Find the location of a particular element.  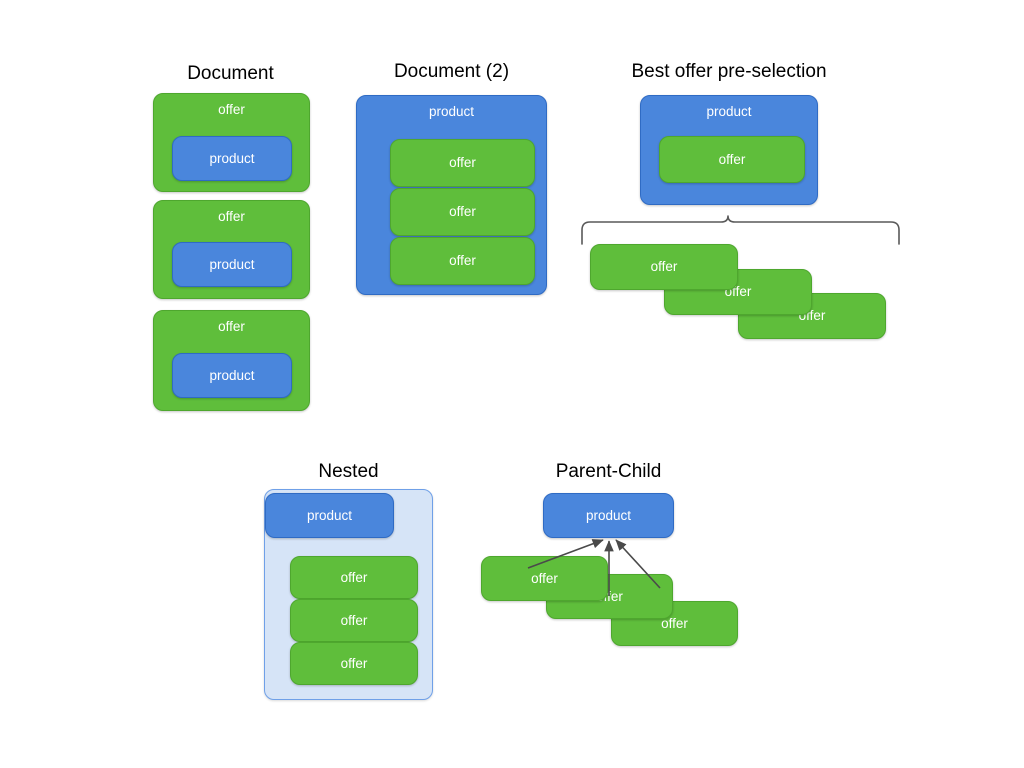

parent-child-product-label: product is located at coordinates (608, 515).